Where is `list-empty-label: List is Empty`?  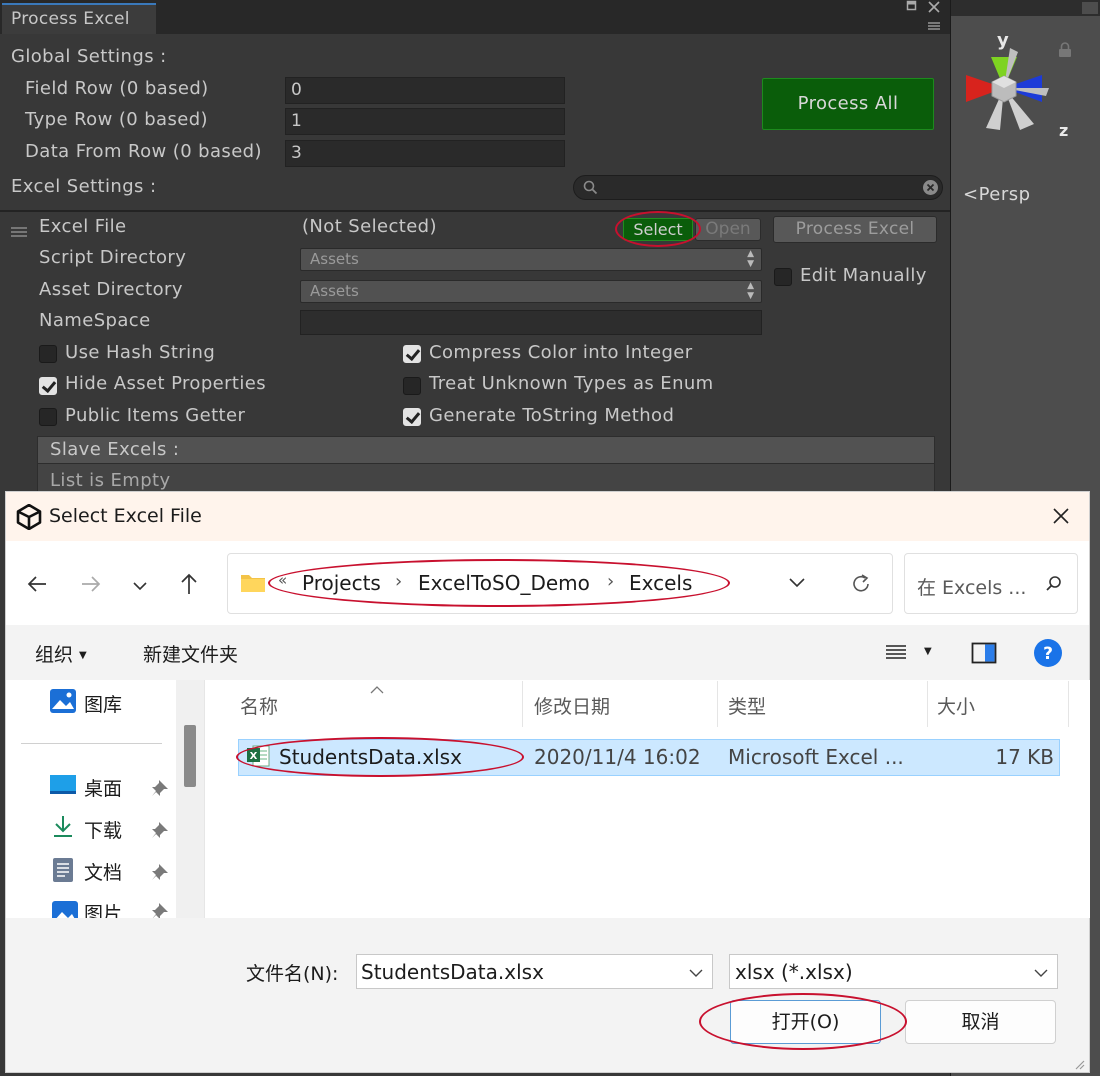 list-empty-label: List is Empty is located at coordinates (110, 480).